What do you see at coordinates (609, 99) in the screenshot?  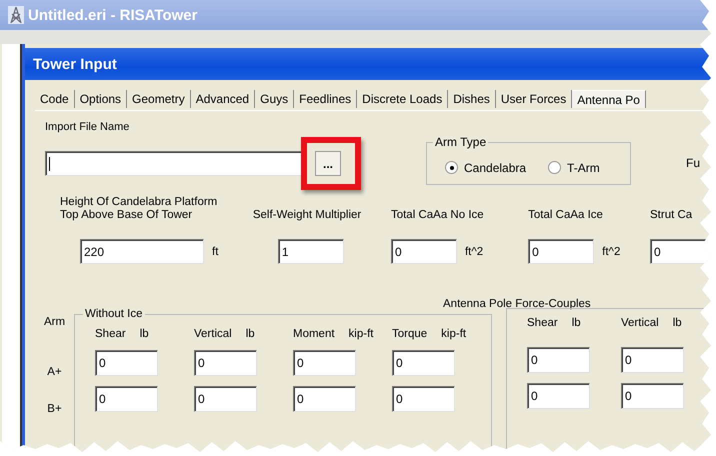 I see `tab: Antenna Po` at bounding box center [609, 99].